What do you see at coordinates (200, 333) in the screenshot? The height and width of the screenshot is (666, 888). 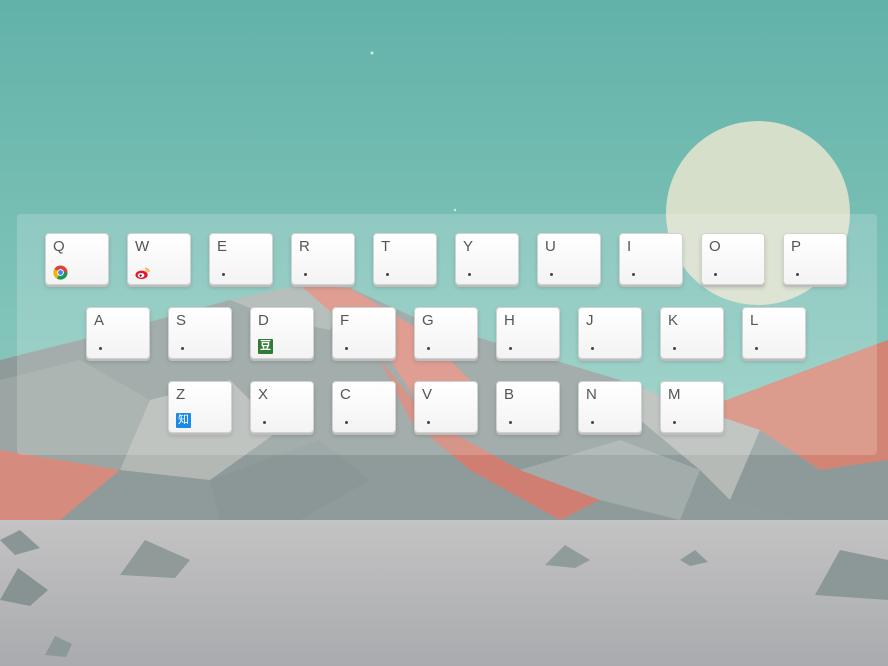 I see `key-s: S` at bounding box center [200, 333].